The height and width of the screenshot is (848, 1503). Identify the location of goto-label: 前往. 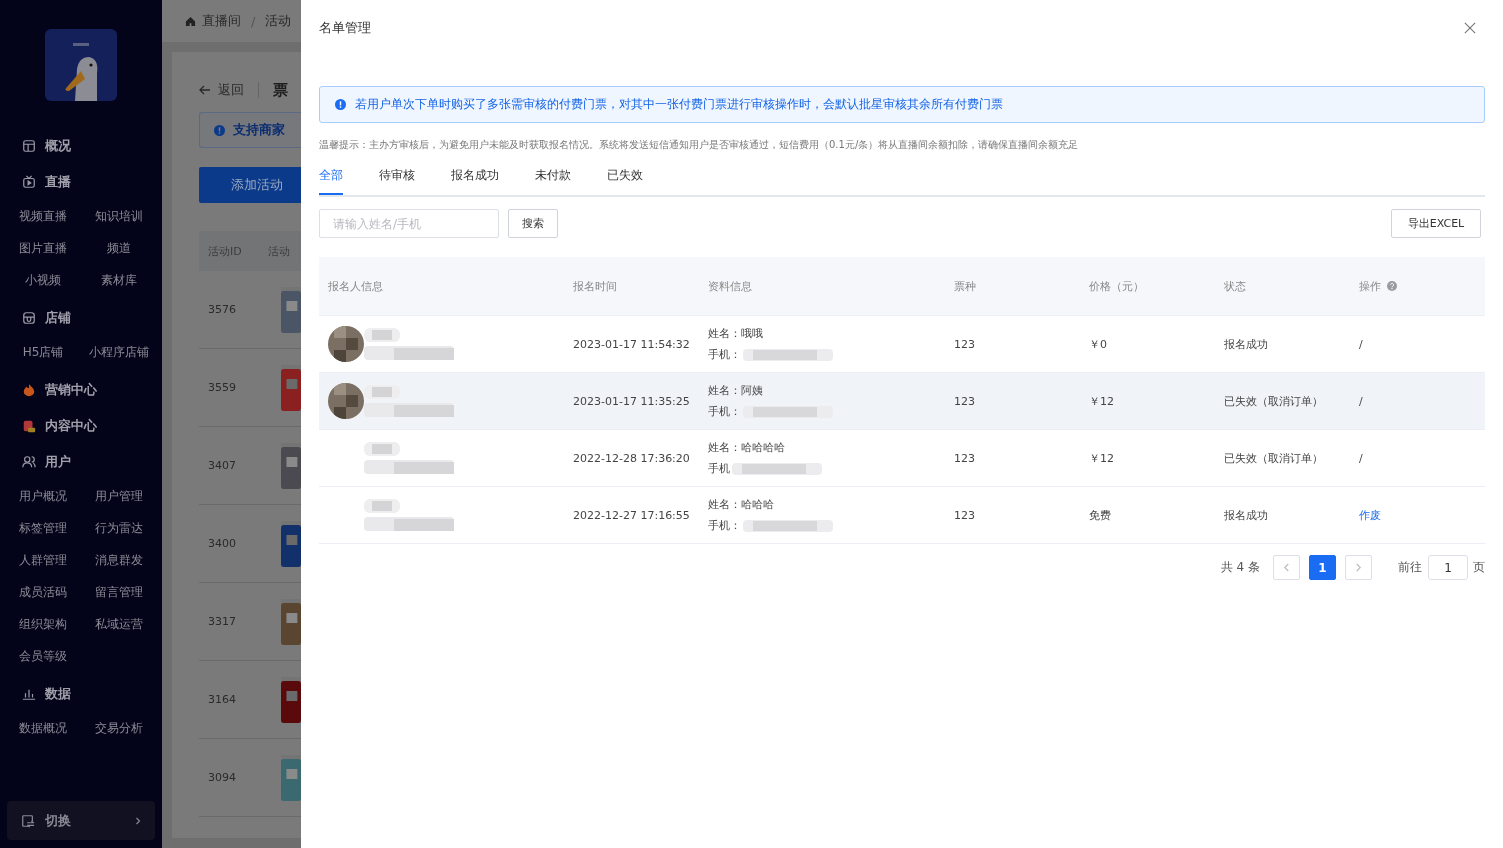
(1410, 567).